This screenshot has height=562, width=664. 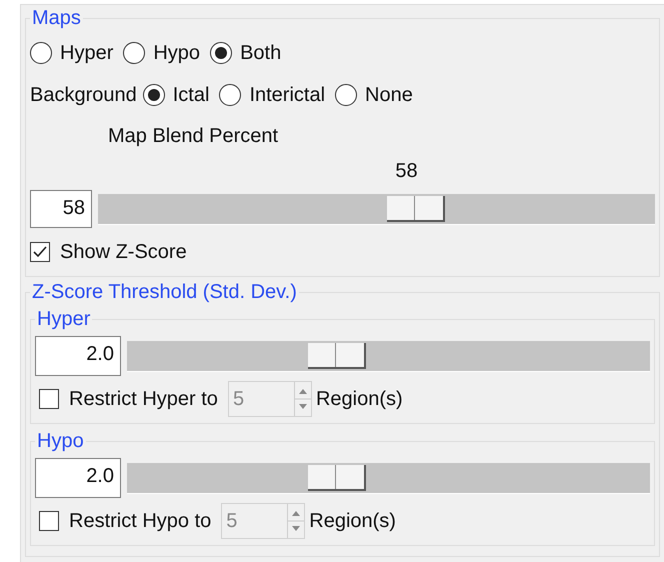 What do you see at coordinates (72, 53) in the screenshot?
I see `radio-option: Hyper` at bounding box center [72, 53].